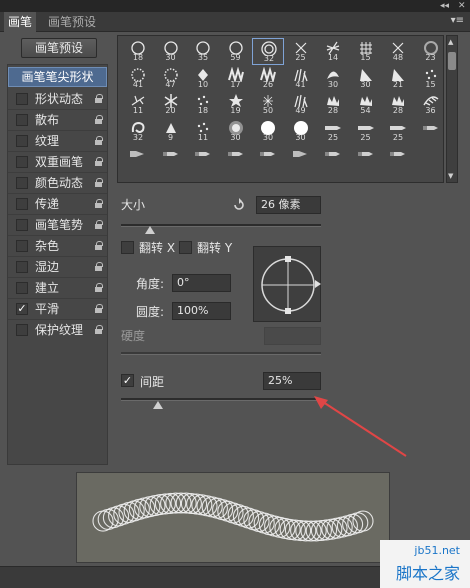  I want to click on brush-preset-ring-dotted: 41, so click(138, 78).